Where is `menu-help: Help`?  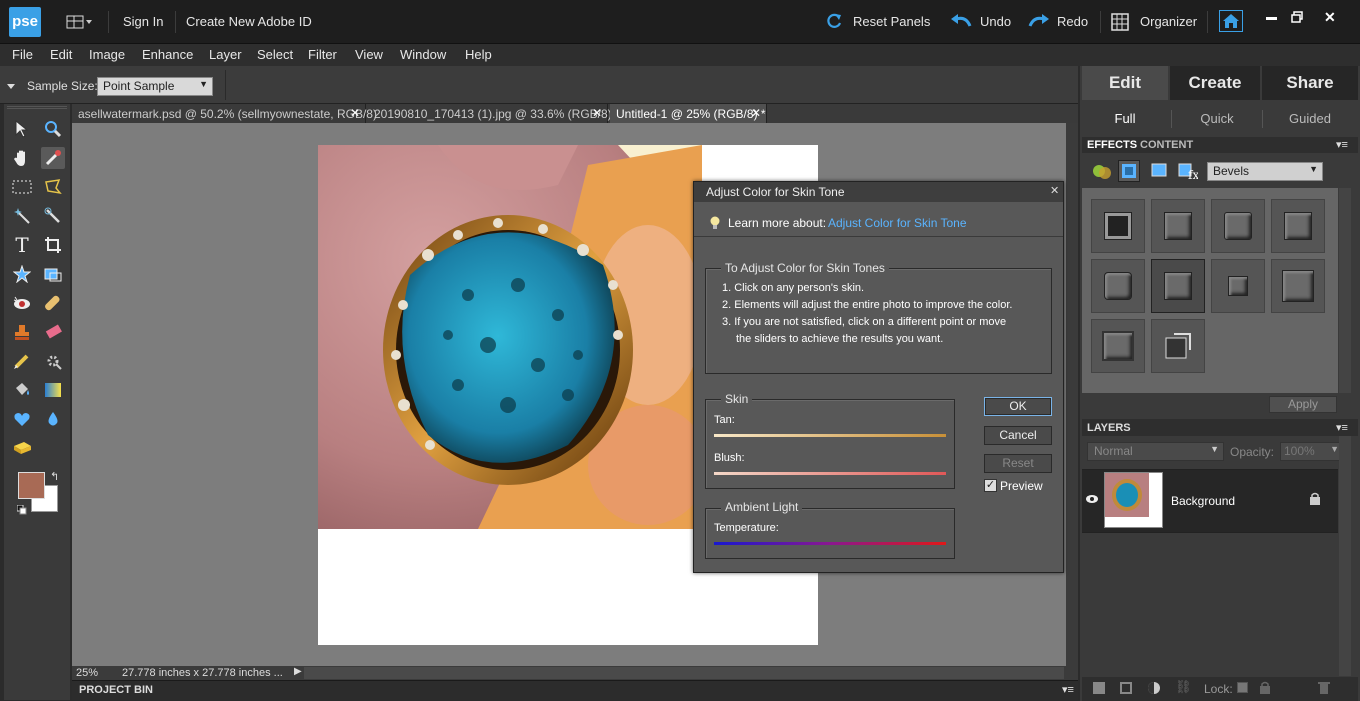
menu-help: Help is located at coordinates (478, 54).